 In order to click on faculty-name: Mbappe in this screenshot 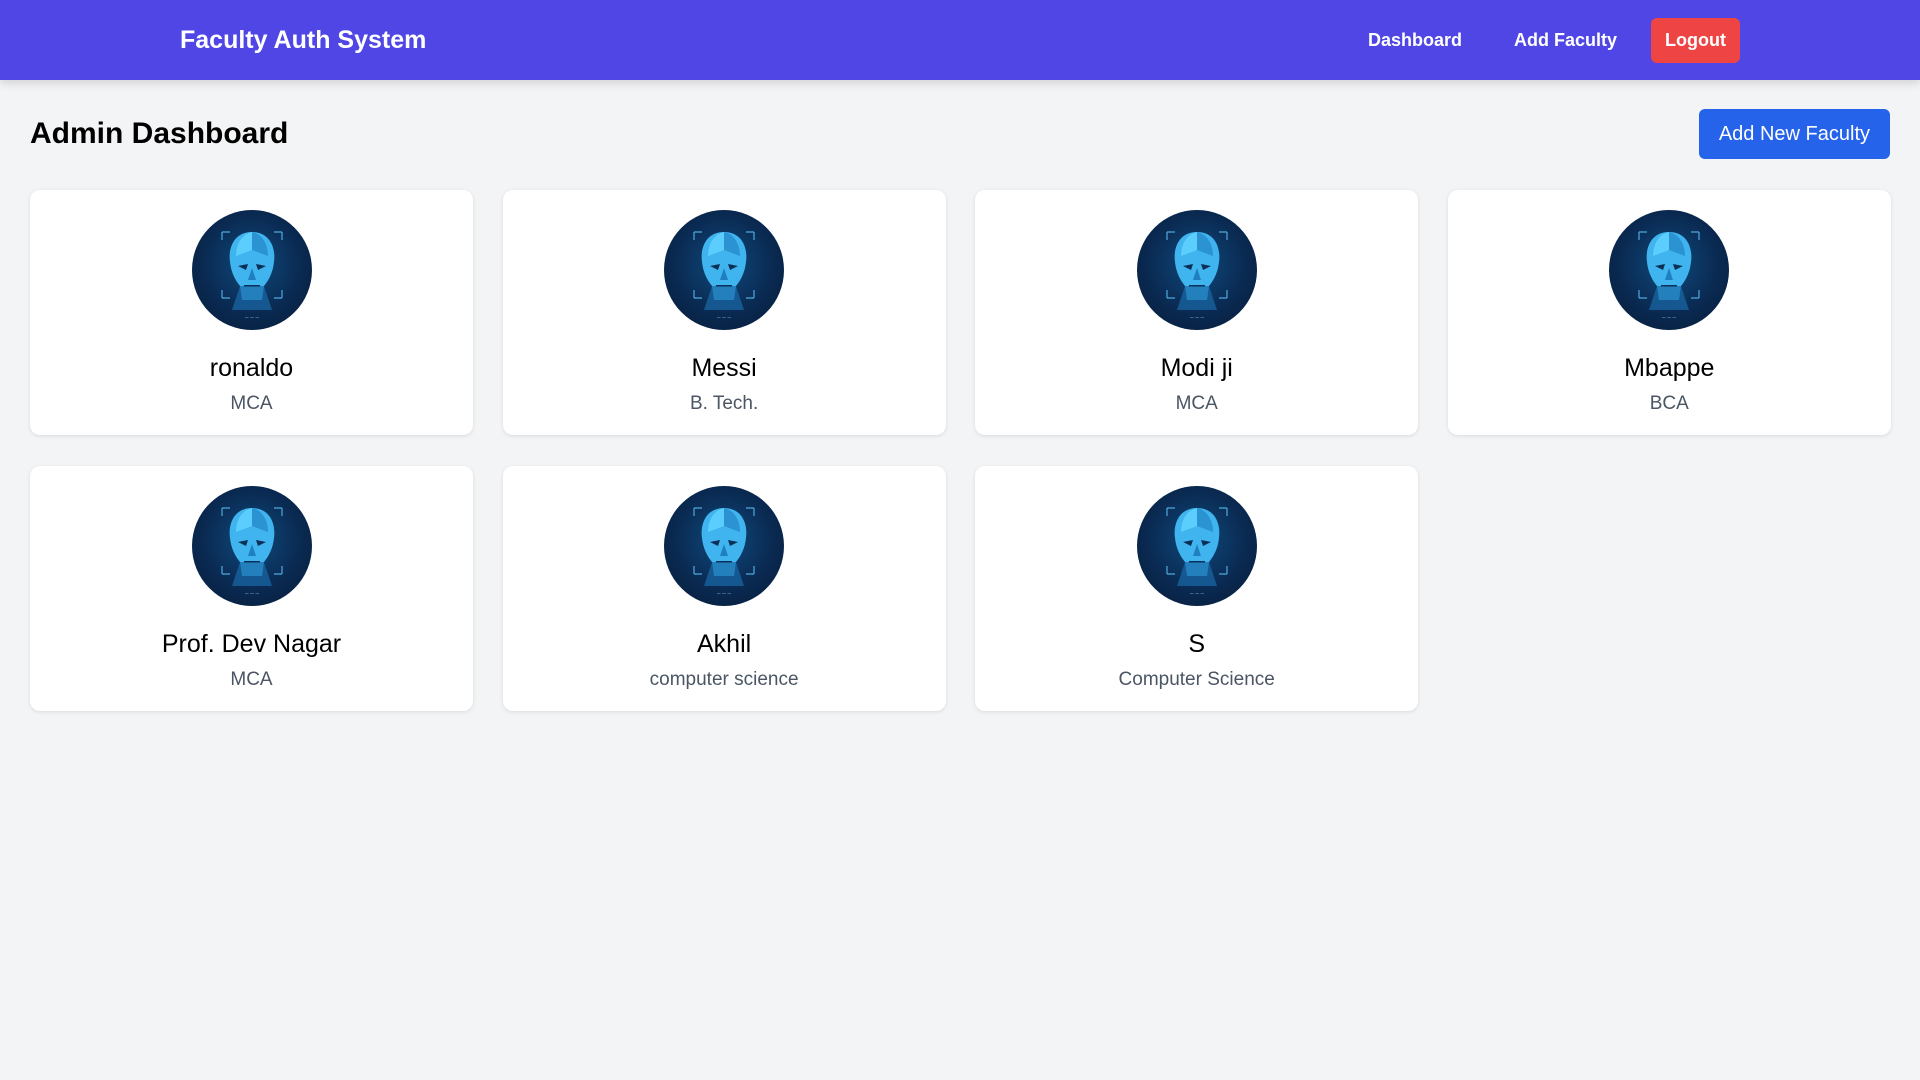, I will do `click(1669, 368)`.